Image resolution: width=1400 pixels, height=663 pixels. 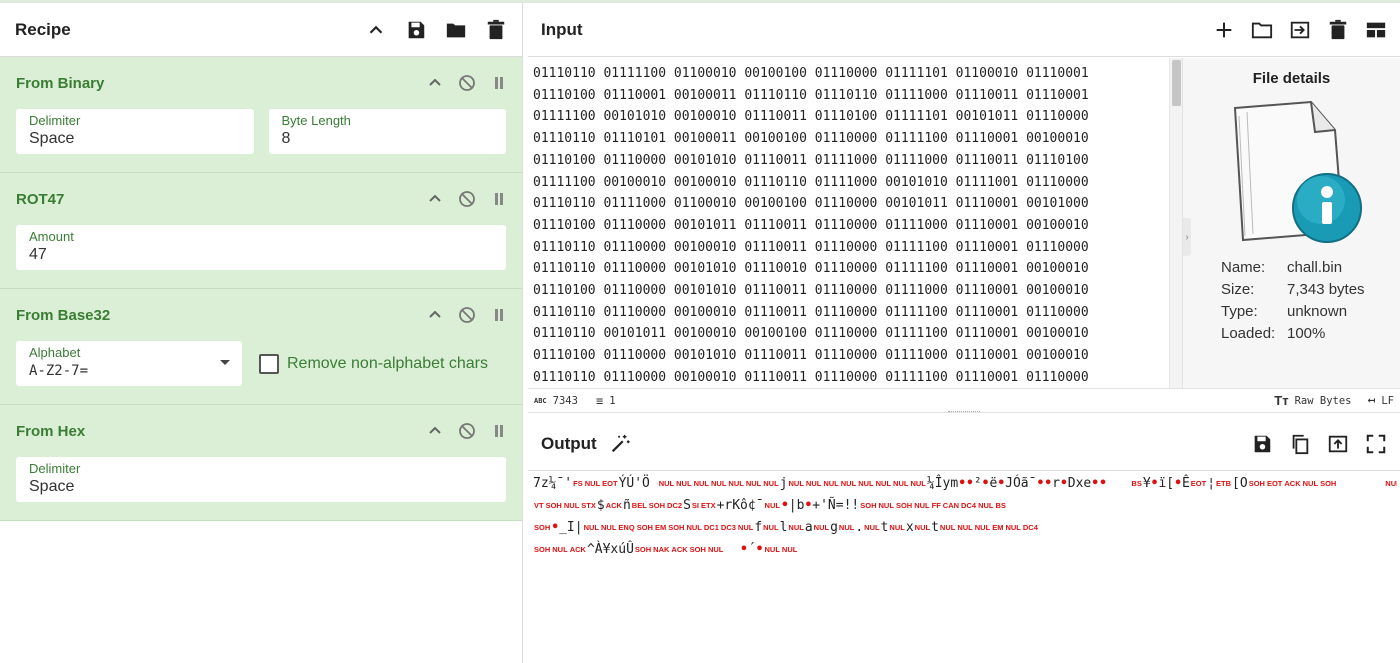 What do you see at coordinates (51, 431) in the screenshot?
I see `operation-name: From Hex` at bounding box center [51, 431].